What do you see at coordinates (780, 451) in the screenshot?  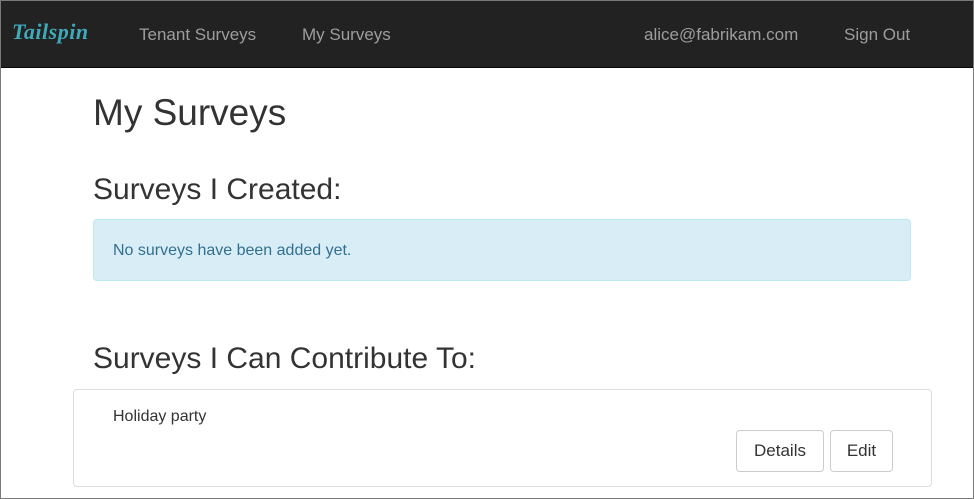 I see `details-button: Details` at bounding box center [780, 451].